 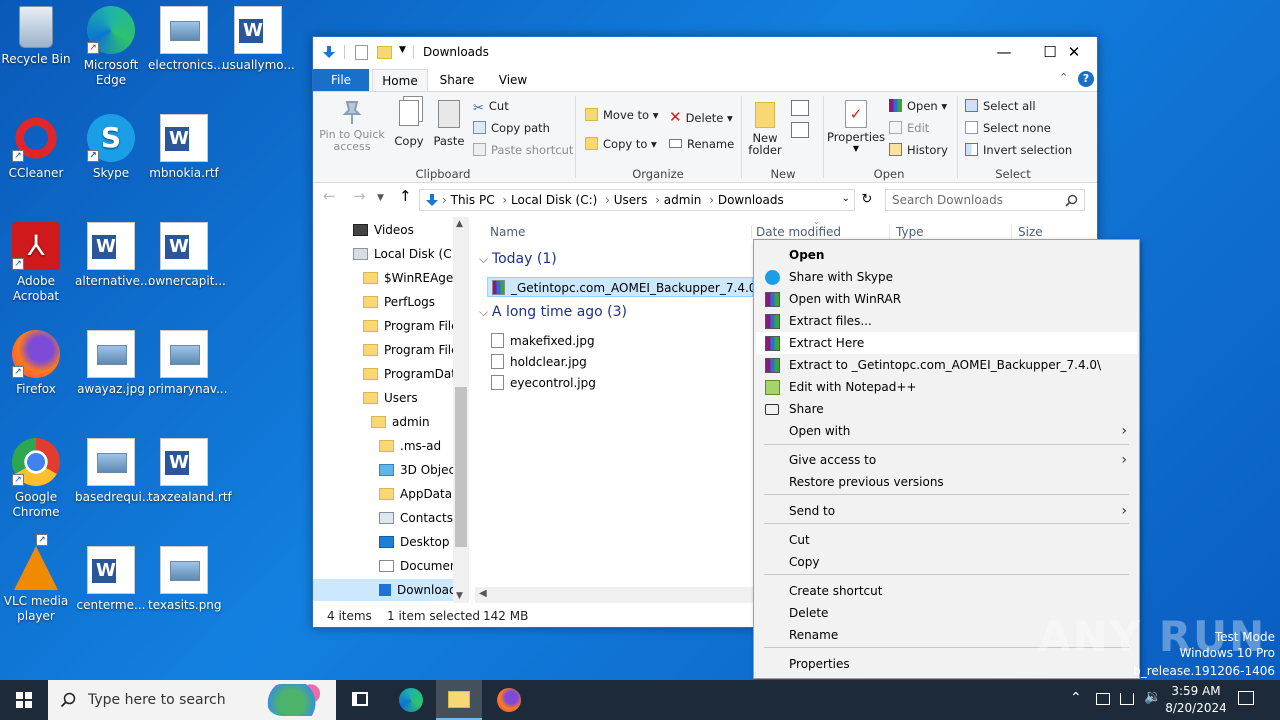 What do you see at coordinates (946, 277) in the screenshot?
I see `context-menu-item: Share with Skype` at bounding box center [946, 277].